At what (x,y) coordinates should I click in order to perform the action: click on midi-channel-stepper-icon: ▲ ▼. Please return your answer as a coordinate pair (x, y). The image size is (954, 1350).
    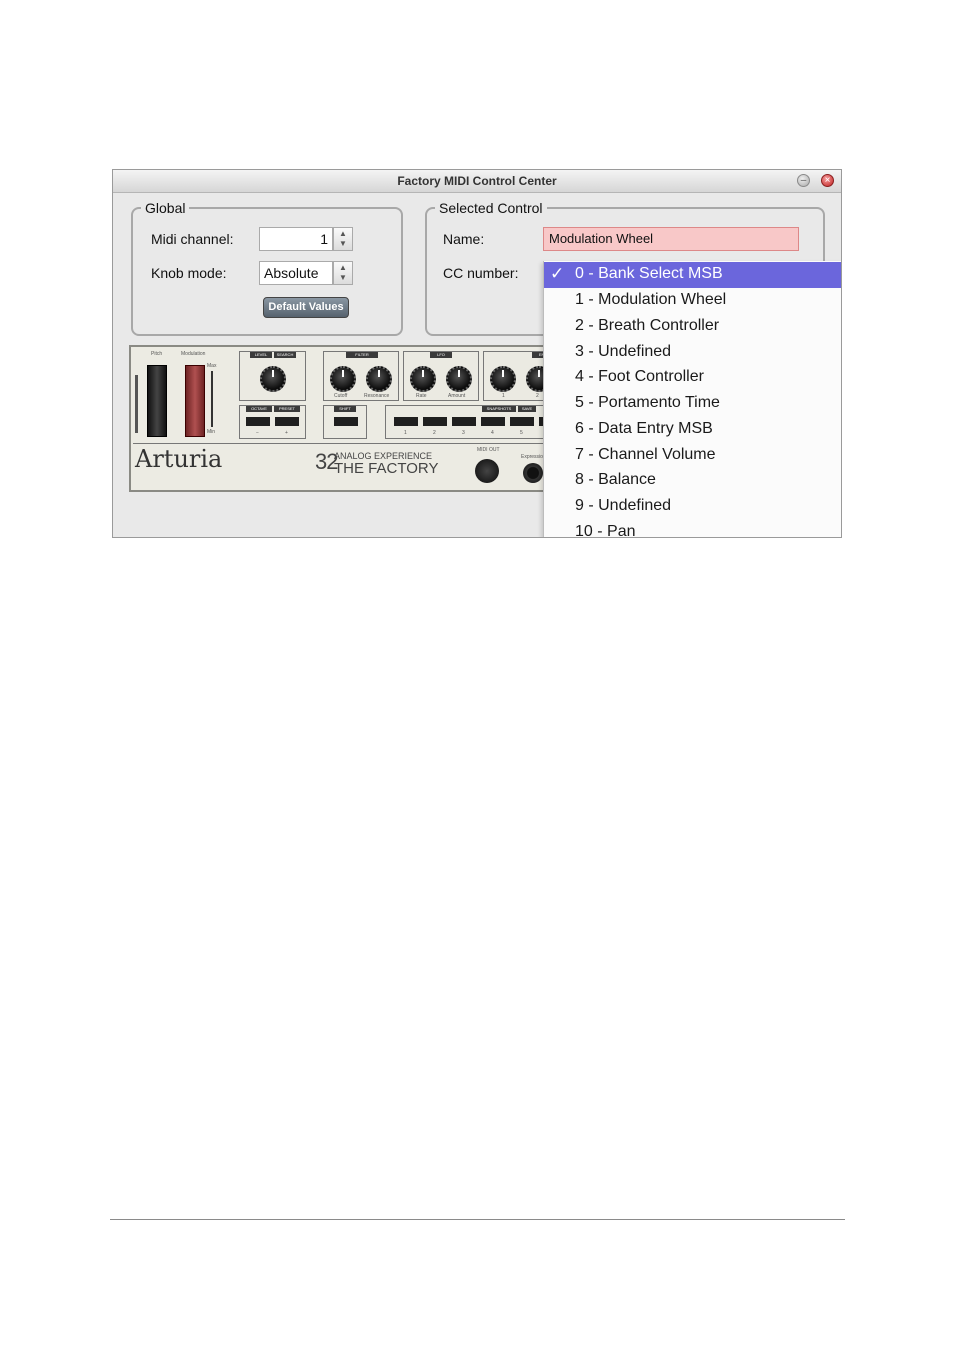
    Looking at the image, I should click on (343, 239).